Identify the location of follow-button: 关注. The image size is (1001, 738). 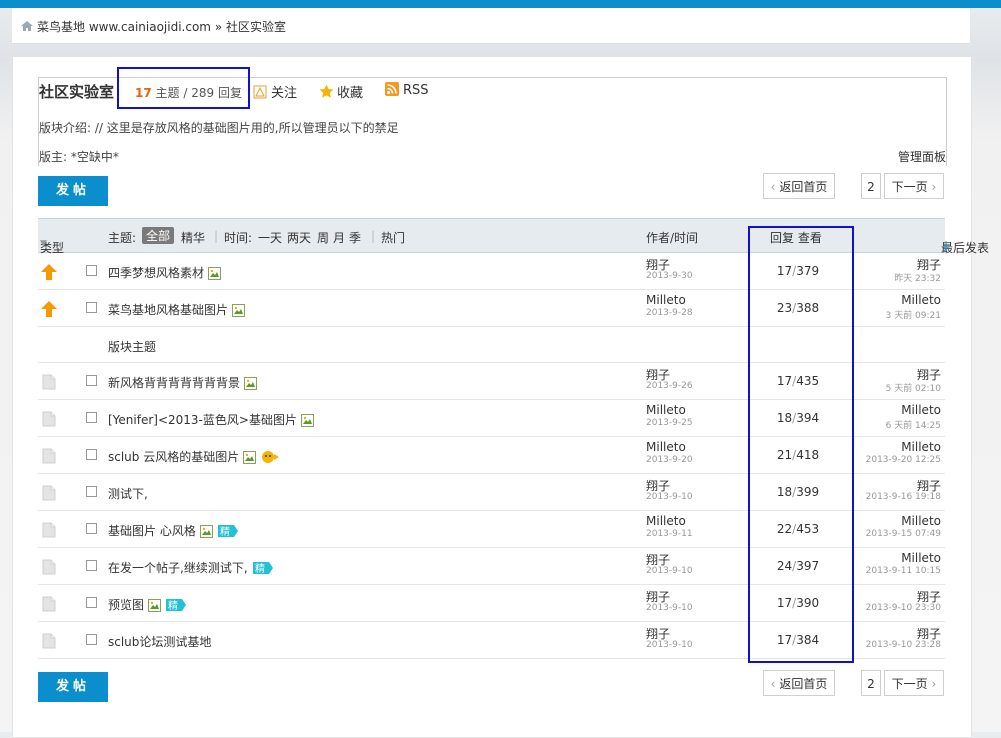
(275, 91).